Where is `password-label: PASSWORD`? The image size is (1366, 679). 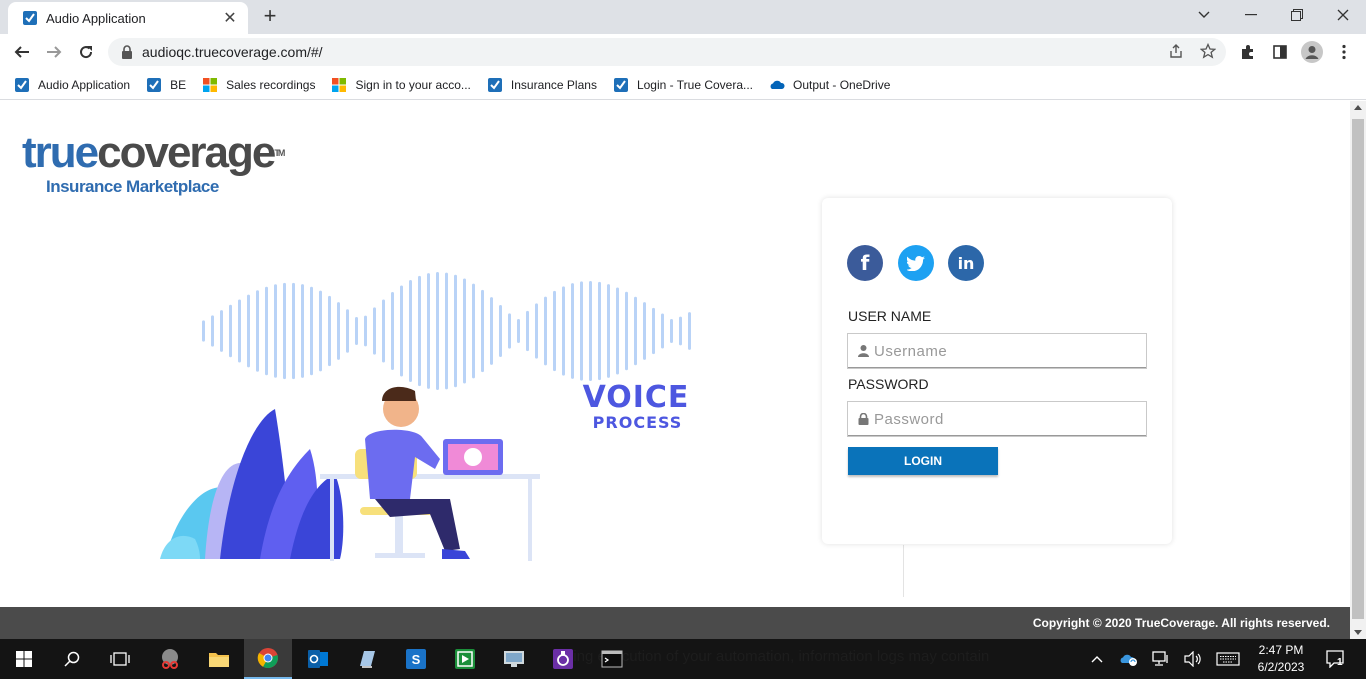
password-label: PASSWORD is located at coordinates (888, 384).